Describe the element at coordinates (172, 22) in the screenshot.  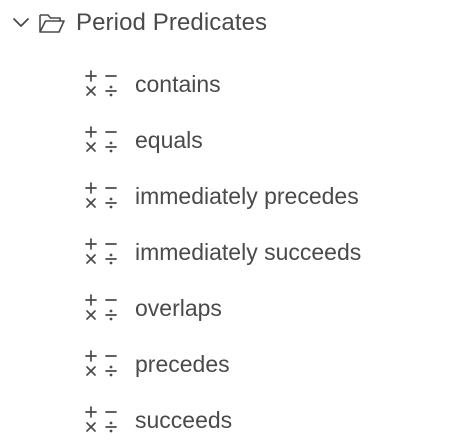
I see `folder-label: Period Predicates` at that location.